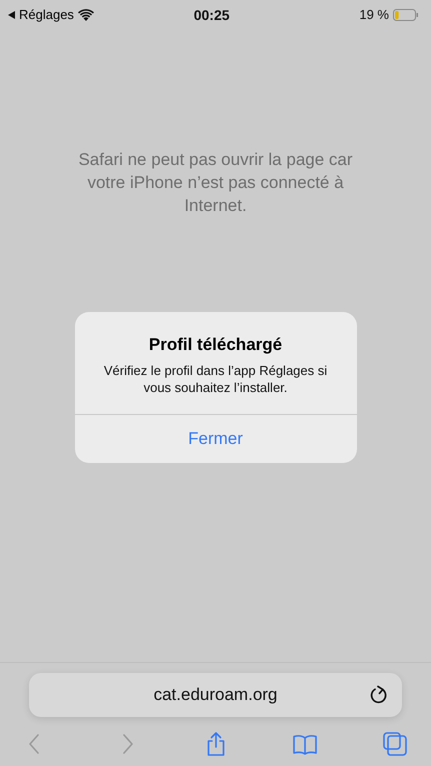 The height and width of the screenshot is (766, 431). I want to click on back-triangle-icon, so click(11, 15).